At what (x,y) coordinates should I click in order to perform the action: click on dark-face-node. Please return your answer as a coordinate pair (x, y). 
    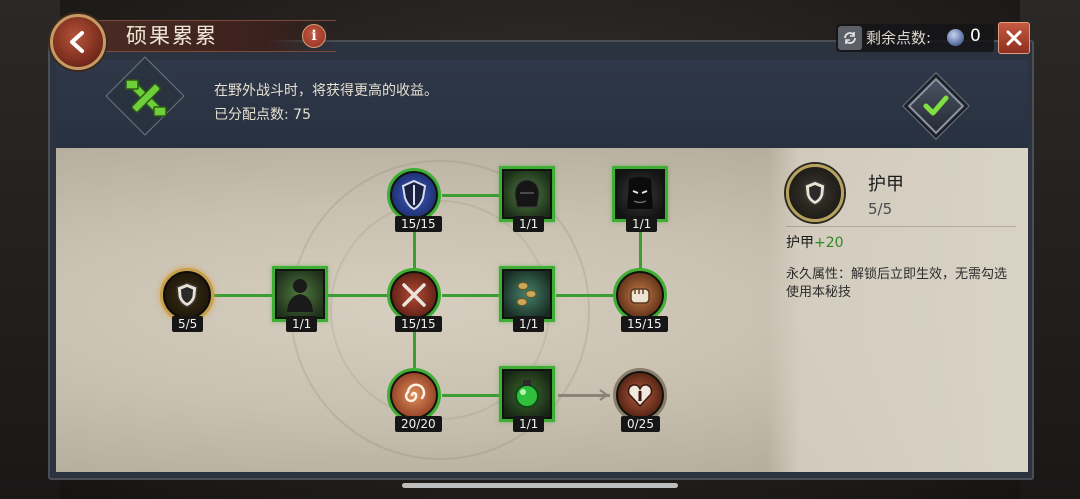
    Looking at the image, I should click on (640, 194).